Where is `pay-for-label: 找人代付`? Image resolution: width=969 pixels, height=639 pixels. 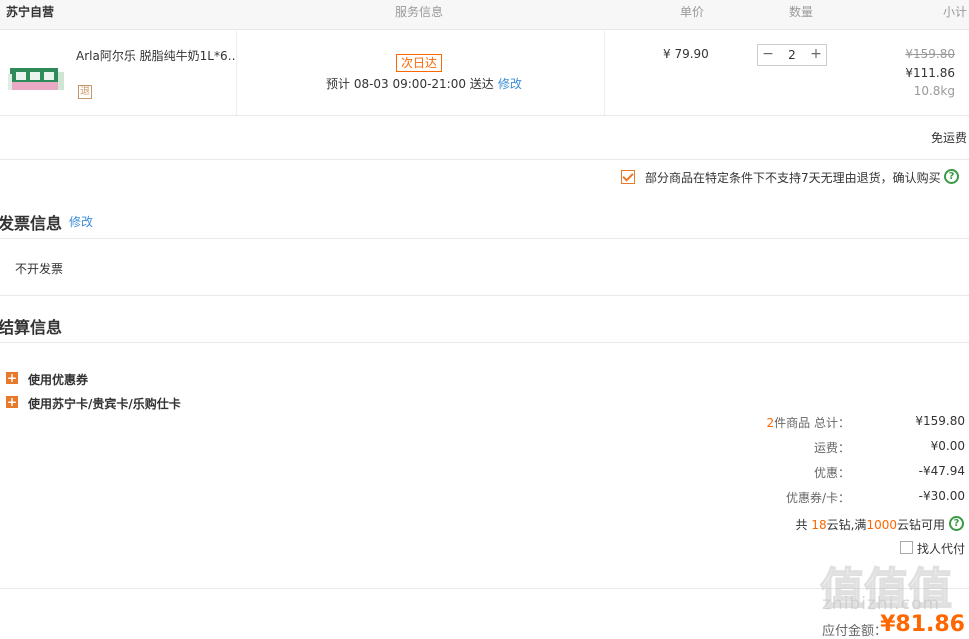 pay-for-label: 找人代付 is located at coordinates (941, 548).